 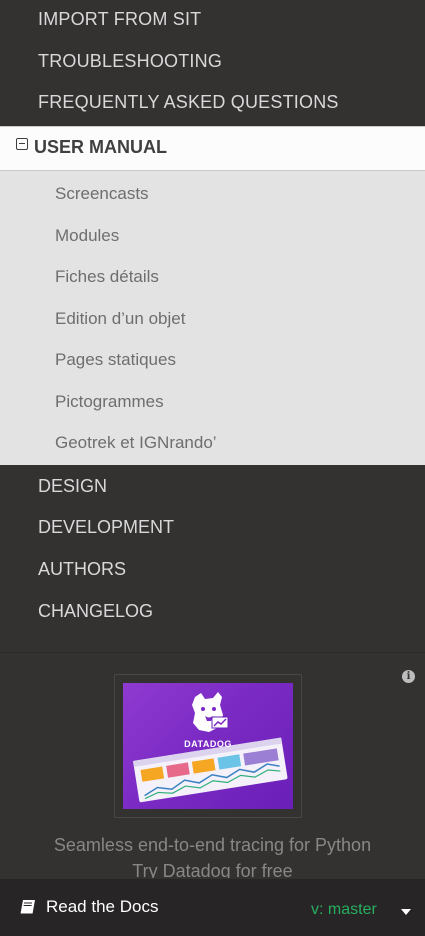 What do you see at coordinates (27, 907) in the screenshot?
I see `book-icon` at bounding box center [27, 907].